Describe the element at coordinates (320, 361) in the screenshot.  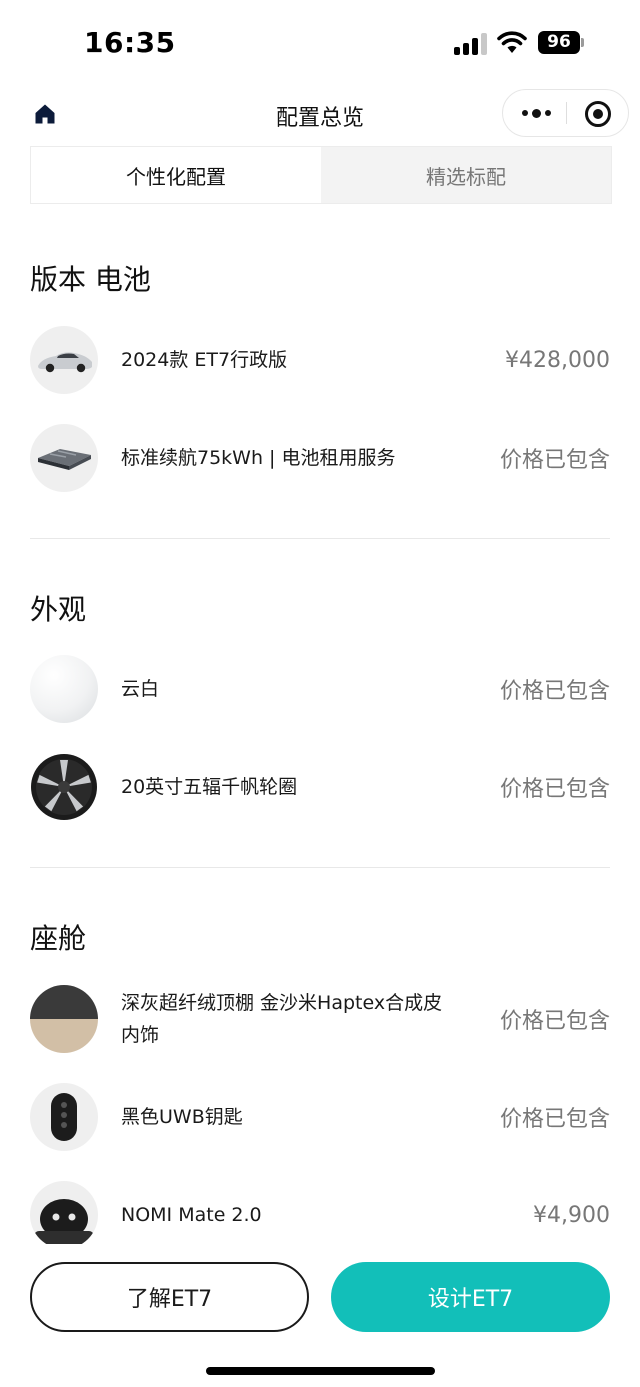
I see `list-item: 2024款 ET7行政版 ¥428,000` at that location.